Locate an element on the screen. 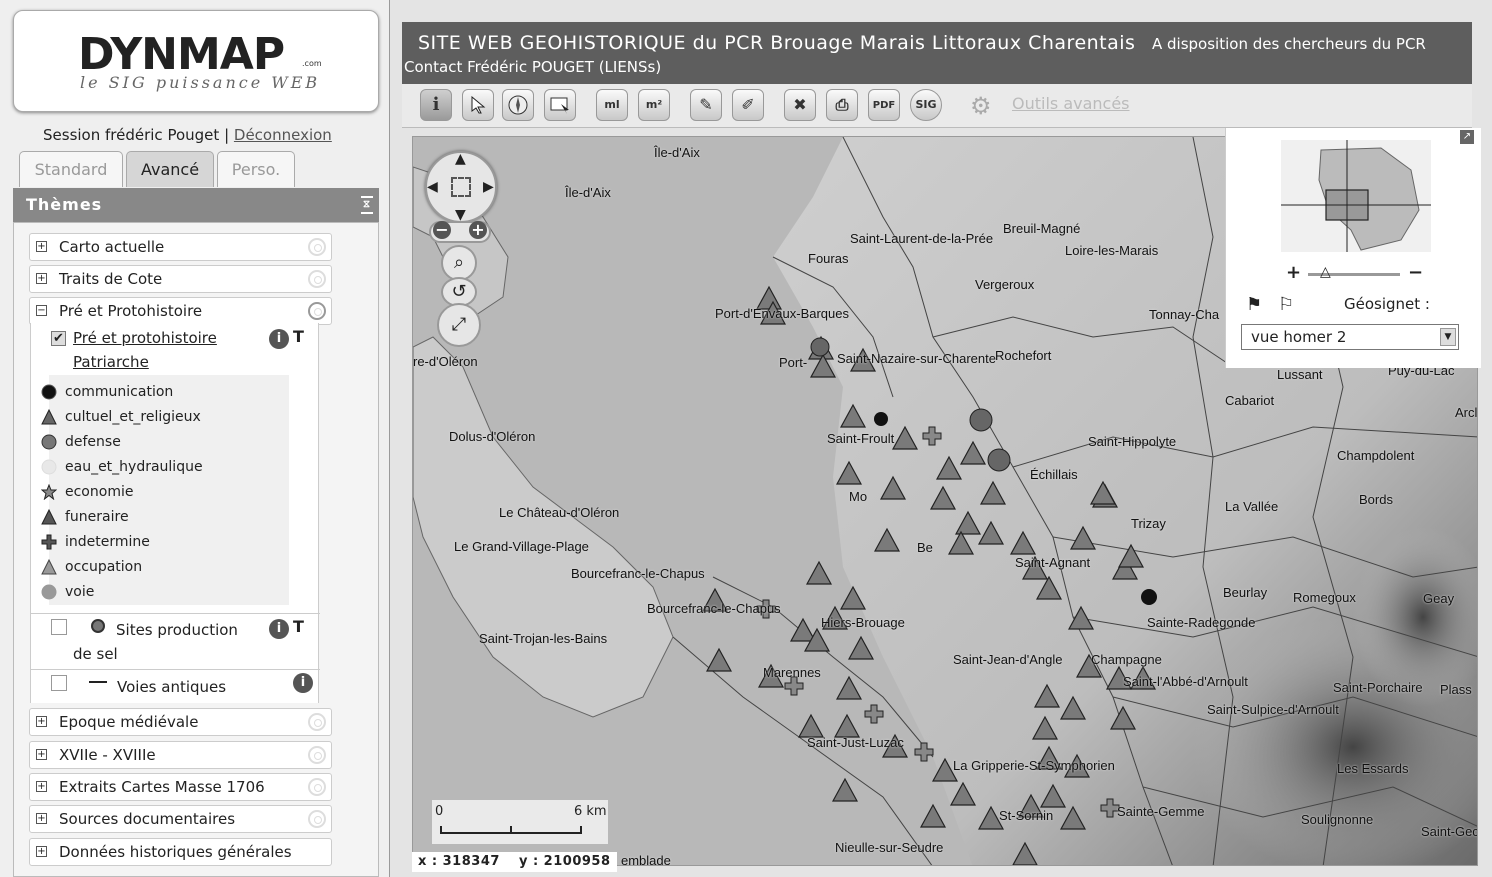  overview-map-drawing is located at coordinates (1356, 196).